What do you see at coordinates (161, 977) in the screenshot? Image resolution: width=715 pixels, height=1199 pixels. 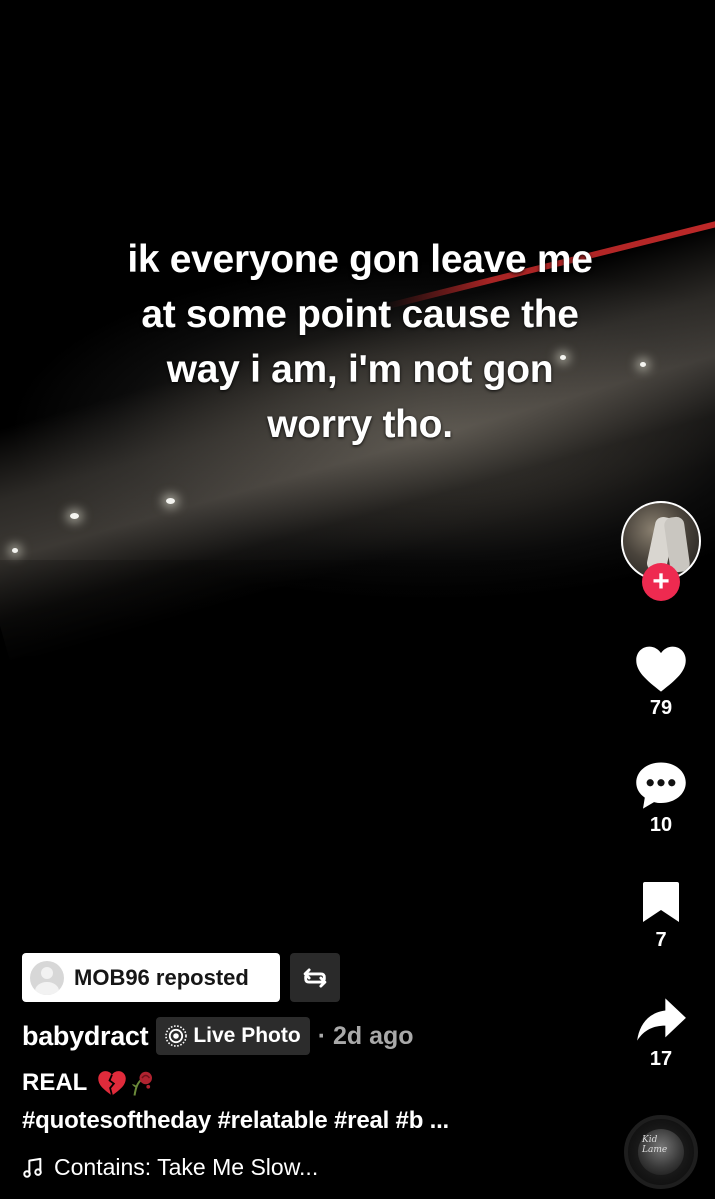 I see `reposted-by-label: MOB96 reposted` at bounding box center [161, 977].